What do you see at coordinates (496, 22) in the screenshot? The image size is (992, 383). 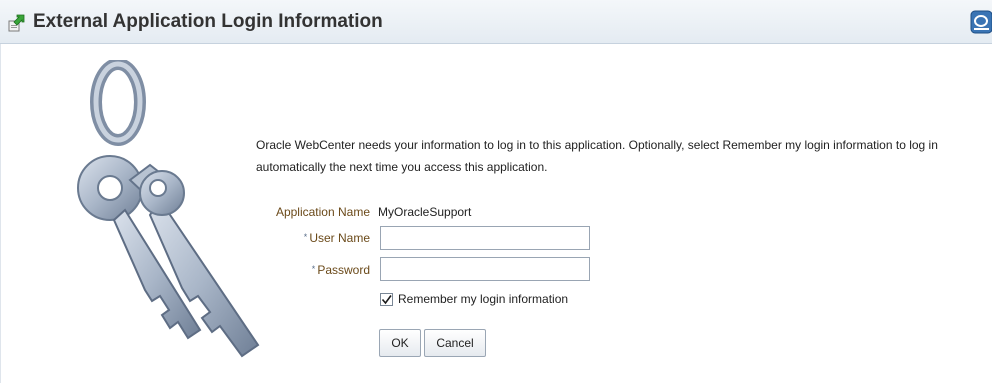 I see `page-header: External Application Login Information` at bounding box center [496, 22].